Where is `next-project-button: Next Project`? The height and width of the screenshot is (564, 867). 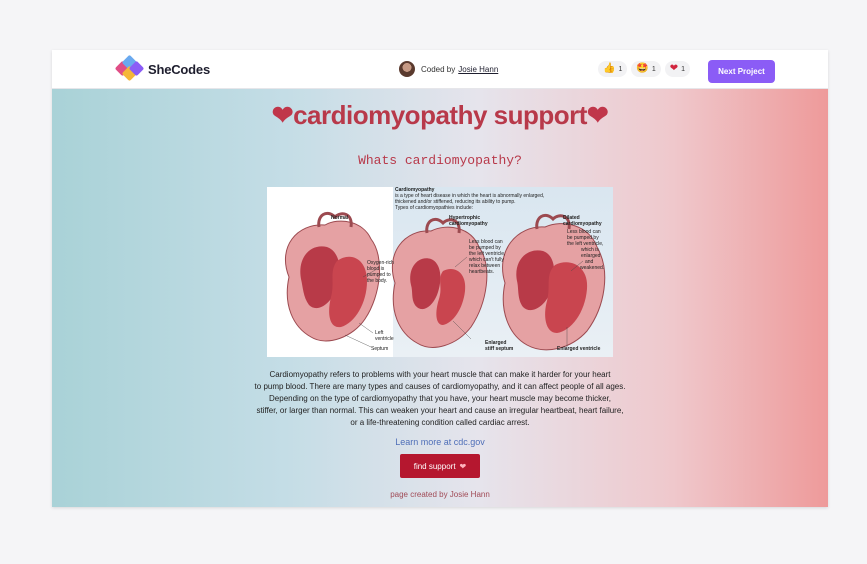 next-project-button: Next Project is located at coordinates (741, 71).